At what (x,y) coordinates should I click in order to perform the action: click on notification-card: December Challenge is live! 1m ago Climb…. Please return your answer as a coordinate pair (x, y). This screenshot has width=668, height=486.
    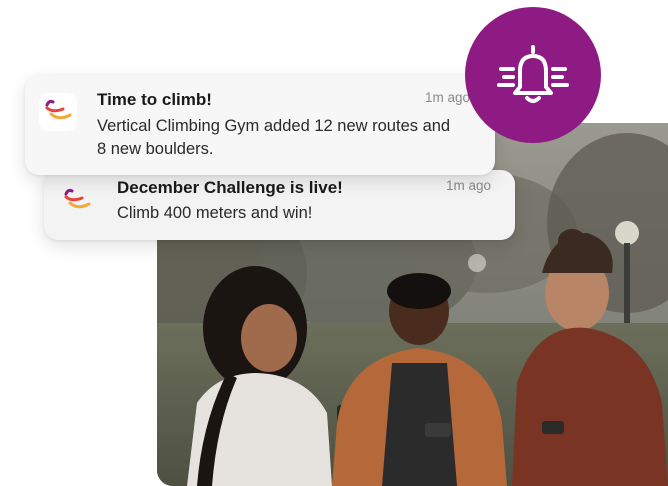
    Looking at the image, I should click on (279, 205).